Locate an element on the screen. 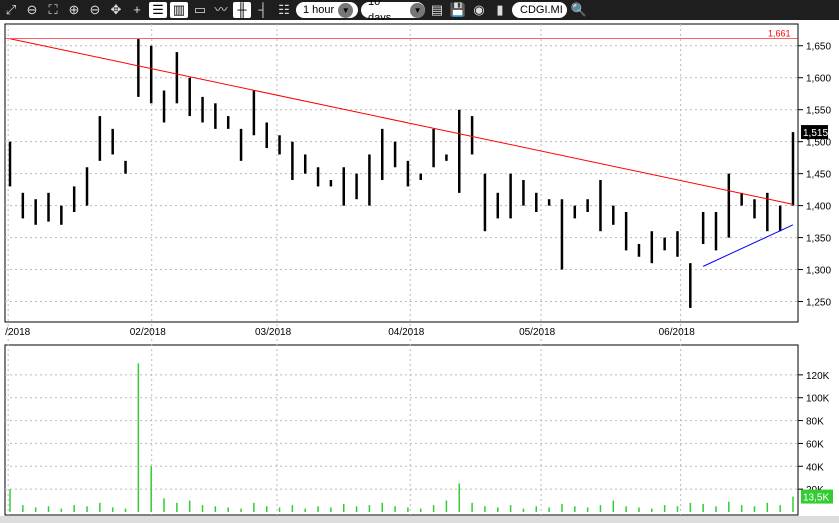  last-volume-label: 13,5K is located at coordinates (816, 498).